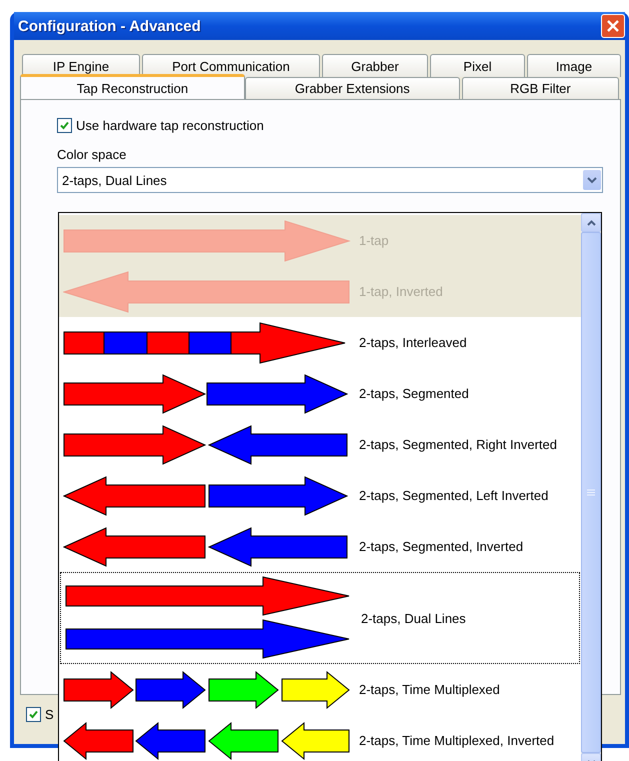 This screenshot has height=761, width=629. Describe the element at coordinates (320, 689) in the screenshot. I see `list-option: 2-taps, Time Multiplexed` at that location.